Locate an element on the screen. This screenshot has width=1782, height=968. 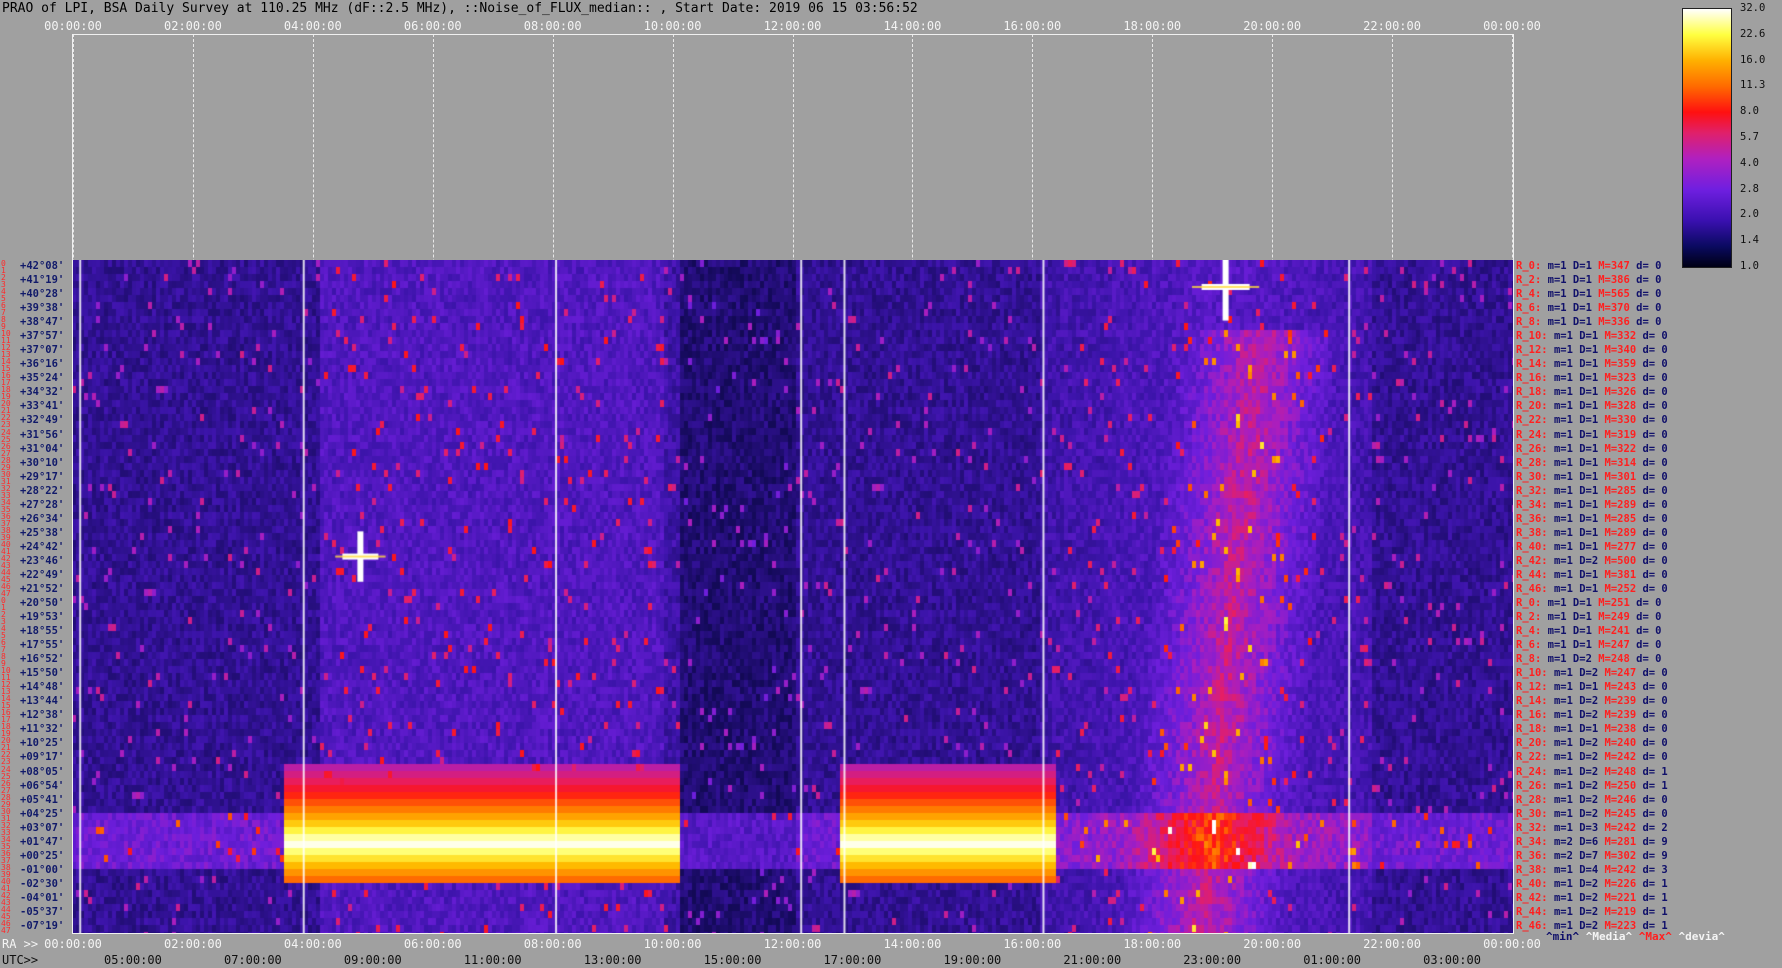
row-stat-d: d= 1 is located at coordinates (1655, 785).